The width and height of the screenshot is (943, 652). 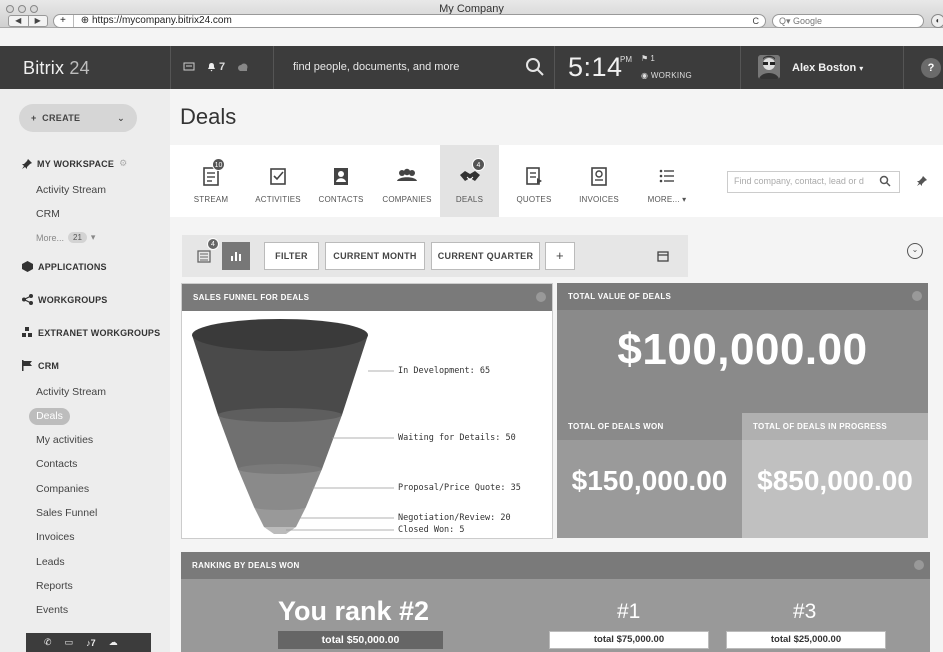 What do you see at coordinates (54, 586) in the screenshot?
I see `sidebar-item-reports: Reports` at bounding box center [54, 586].